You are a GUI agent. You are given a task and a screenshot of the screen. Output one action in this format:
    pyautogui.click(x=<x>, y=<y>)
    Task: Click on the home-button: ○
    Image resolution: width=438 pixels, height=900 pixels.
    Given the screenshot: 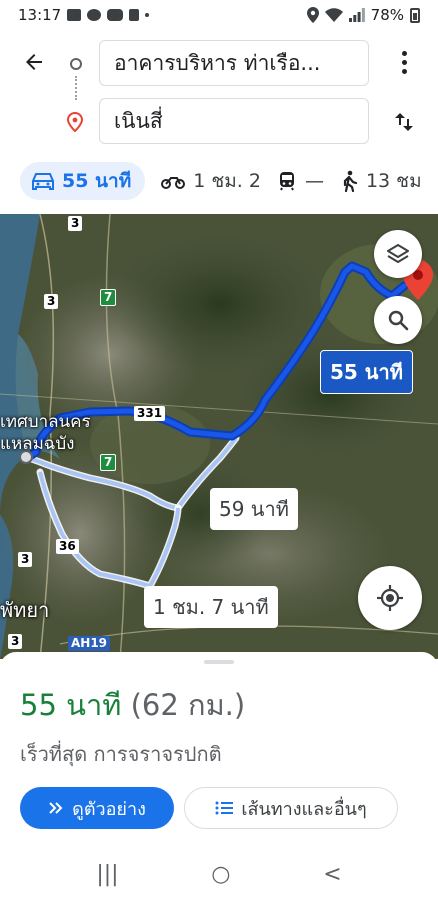 What is the action you would take?
    pyautogui.click(x=220, y=874)
    